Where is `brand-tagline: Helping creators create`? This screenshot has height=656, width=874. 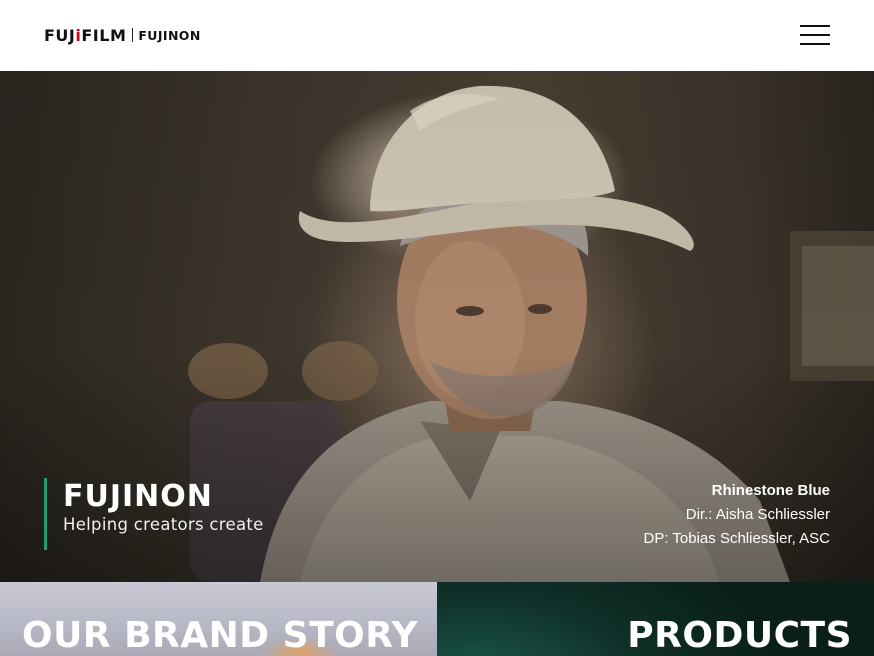 brand-tagline: Helping creators create is located at coordinates (163, 524).